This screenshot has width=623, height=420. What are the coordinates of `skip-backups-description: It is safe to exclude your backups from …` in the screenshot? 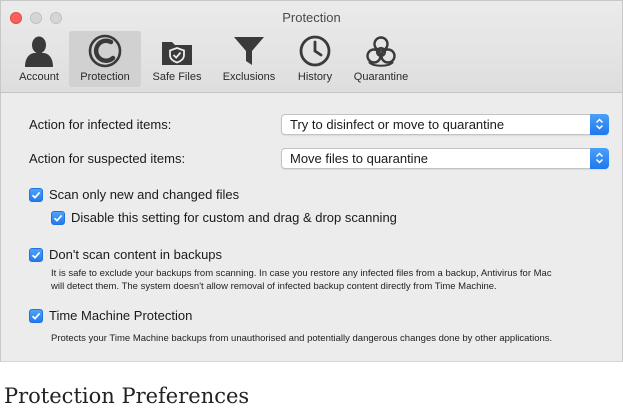 It's located at (336, 280).